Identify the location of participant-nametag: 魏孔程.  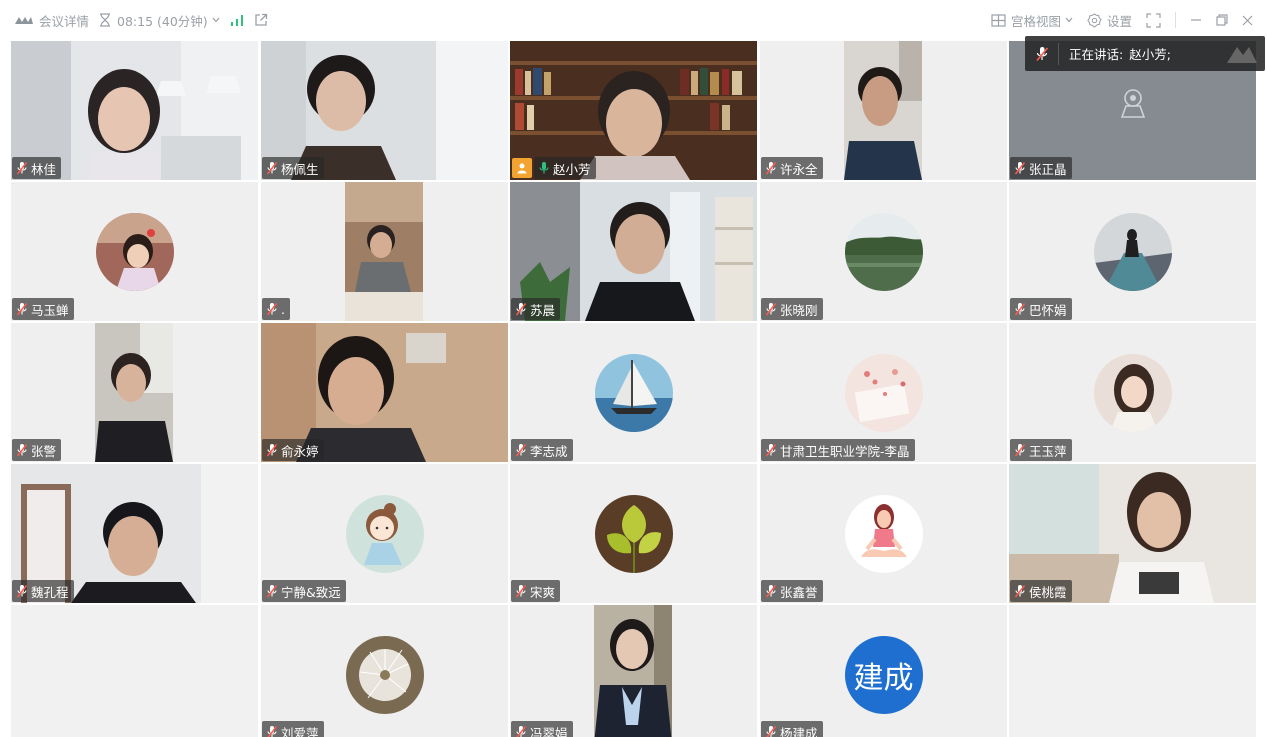
(43, 591).